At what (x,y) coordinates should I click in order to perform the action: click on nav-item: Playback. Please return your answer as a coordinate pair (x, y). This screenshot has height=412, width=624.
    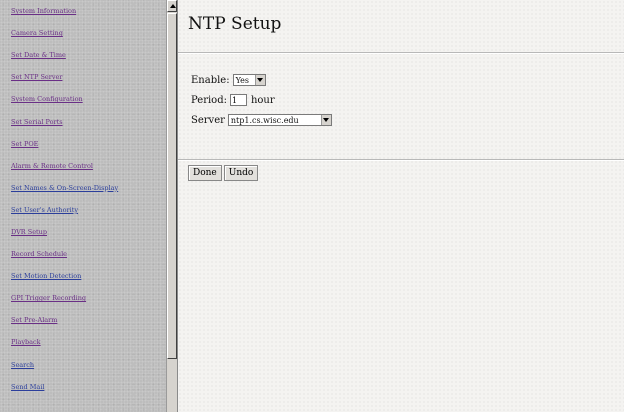
    Looking at the image, I should click on (83, 342).